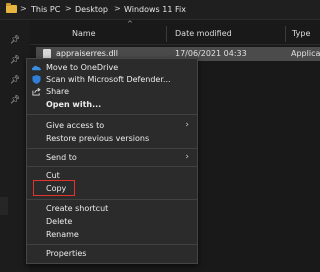 Image resolution: width=320 pixels, height=272 pixels. I want to click on column-header-name: Name, so click(84, 33).